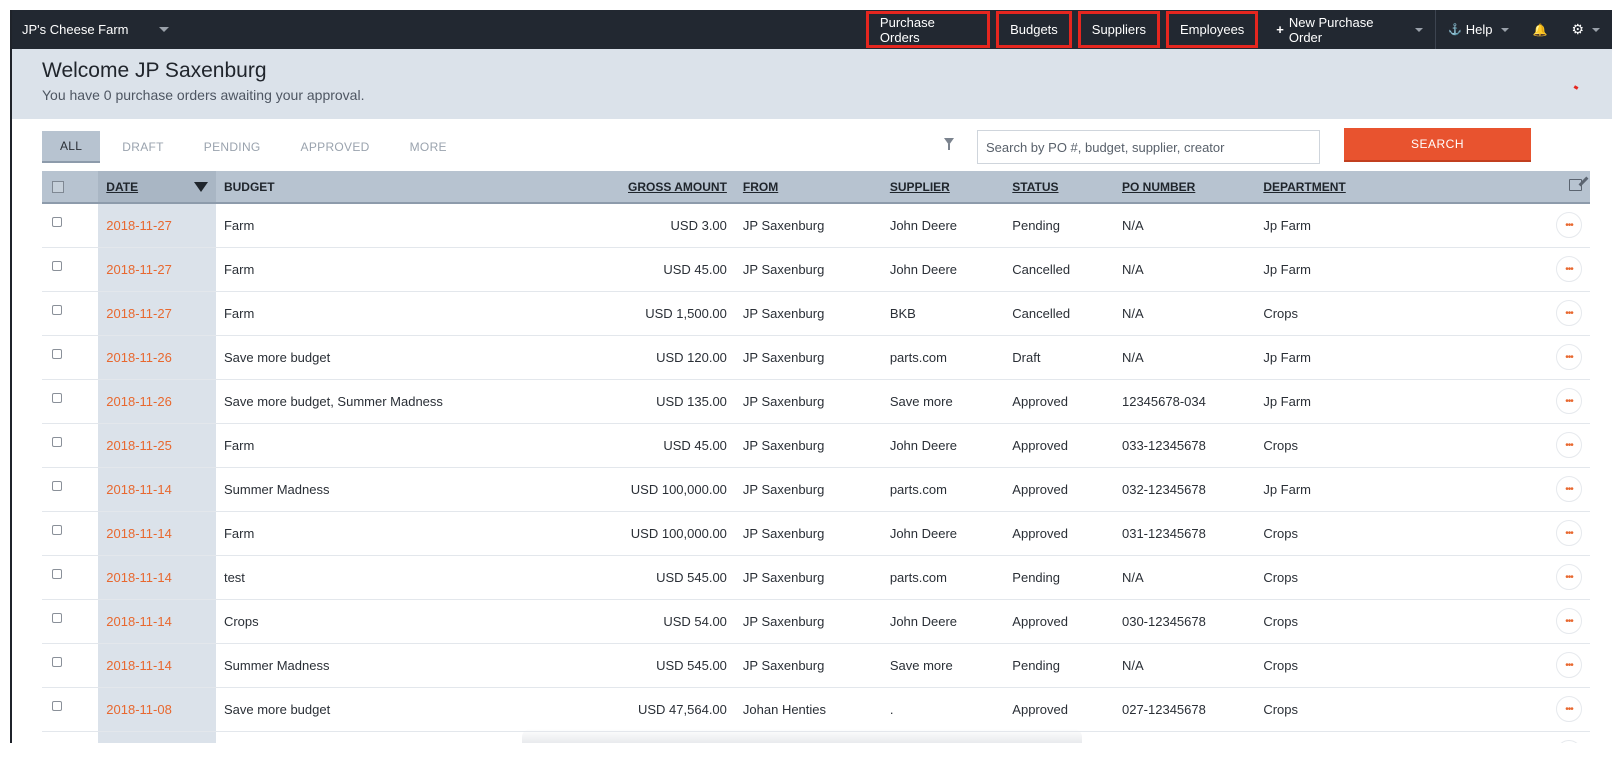  Describe the element at coordinates (1585, 29) in the screenshot. I see `settings-menu: ⚙` at that location.